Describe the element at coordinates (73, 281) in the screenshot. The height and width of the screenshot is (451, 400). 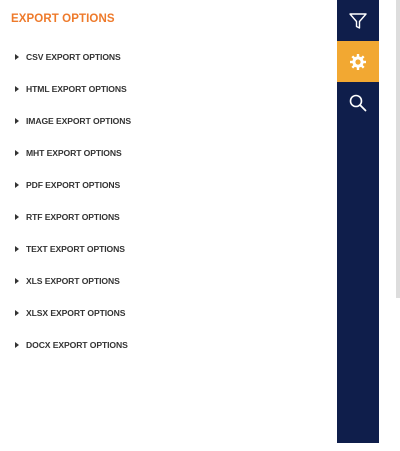
I see `option-label: XLS EXPORT OPTIONS` at that location.